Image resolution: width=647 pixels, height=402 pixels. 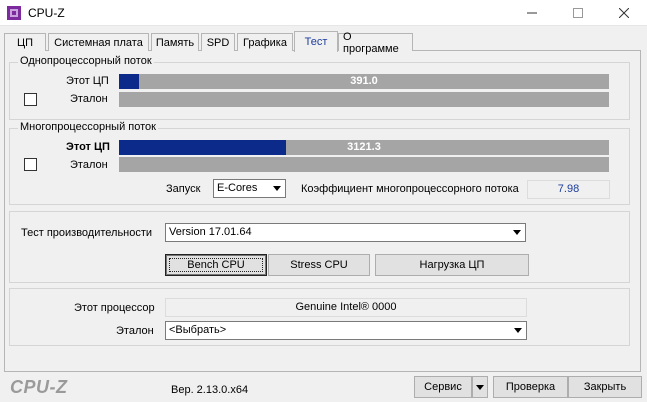 What do you see at coordinates (443, 387) in the screenshot?
I see `tools-button: Сервис` at bounding box center [443, 387].